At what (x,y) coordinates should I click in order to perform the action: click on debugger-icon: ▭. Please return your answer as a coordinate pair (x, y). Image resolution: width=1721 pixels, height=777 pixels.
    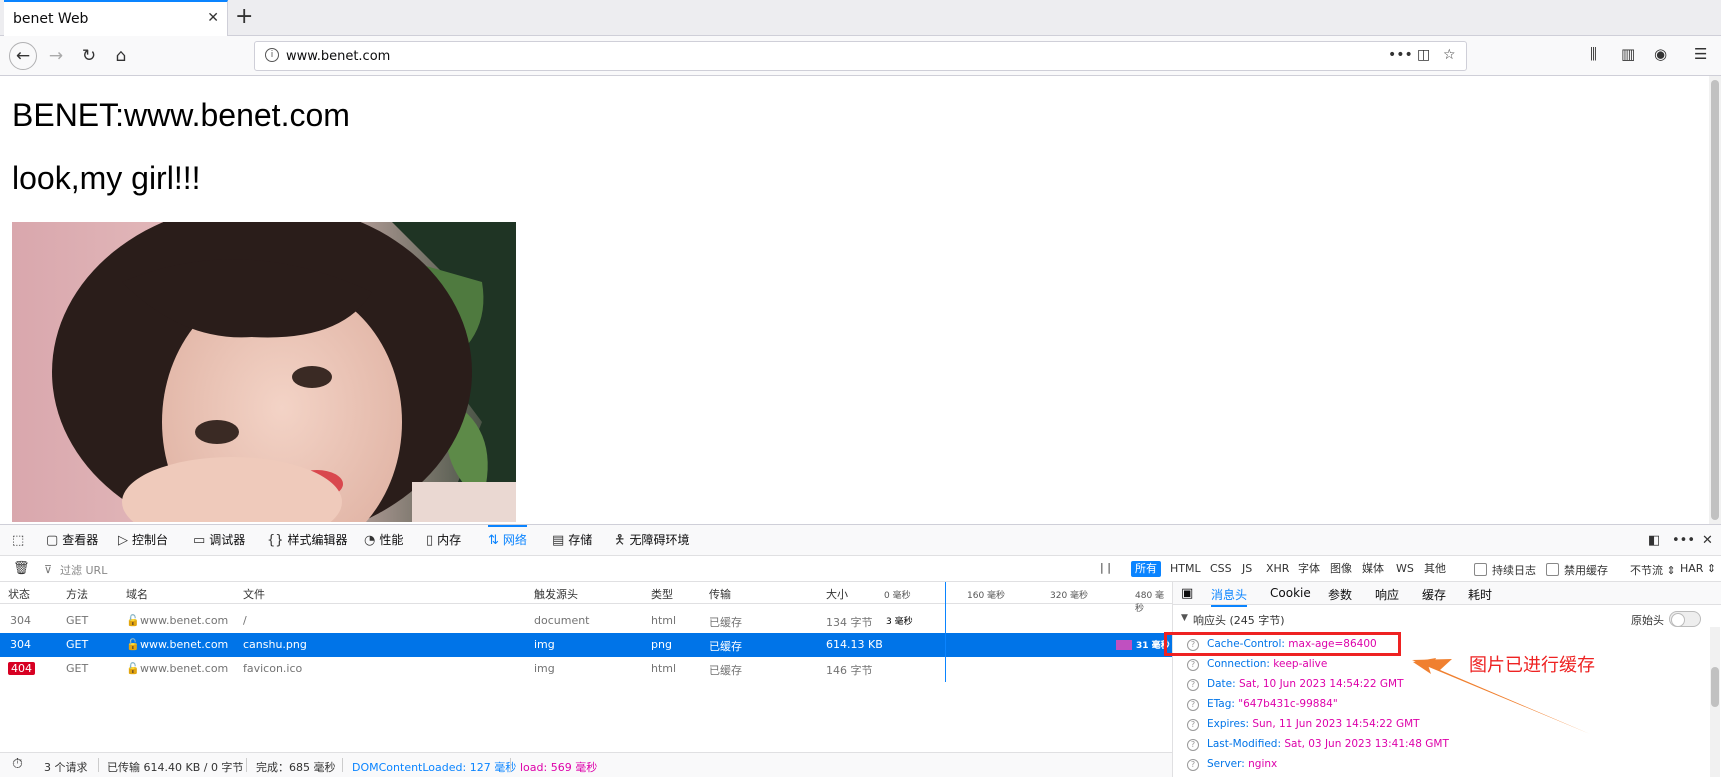
    Looking at the image, I should click on (199, 540).